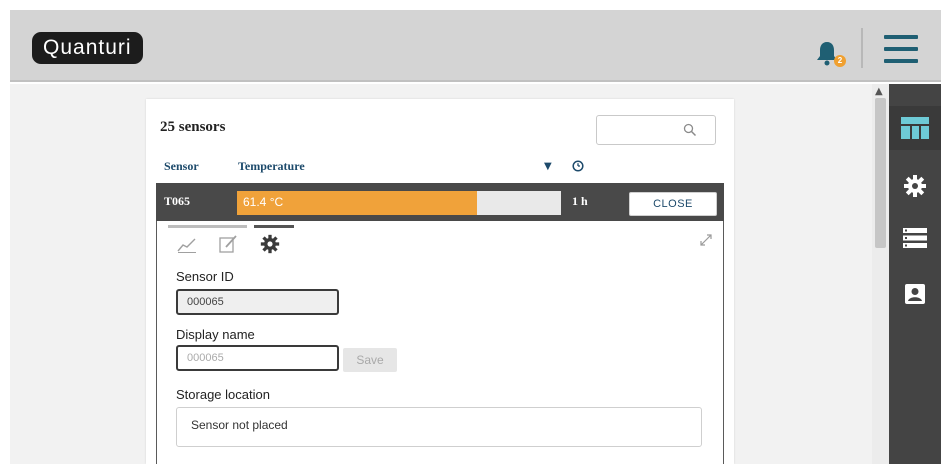 The height and width of the screenshot is (464, 951). I want to click on rail-dashboard, so click(915, 128).